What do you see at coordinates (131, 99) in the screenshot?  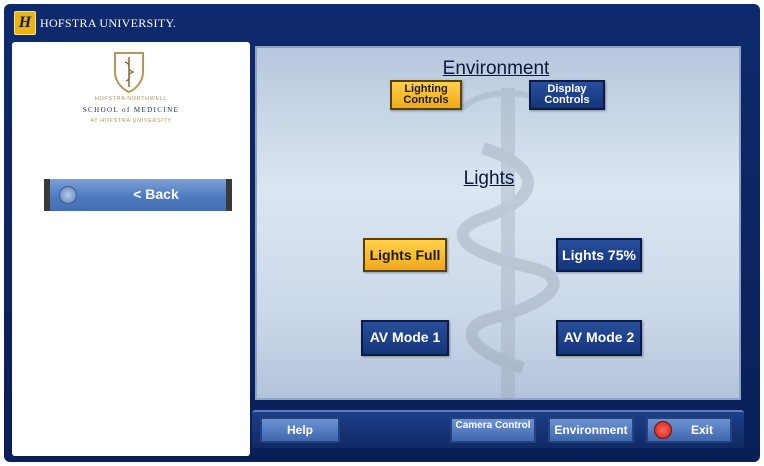 I see `school-name-line1: HOFSTRA NORTHWELL` at bounding box center [131, 99].